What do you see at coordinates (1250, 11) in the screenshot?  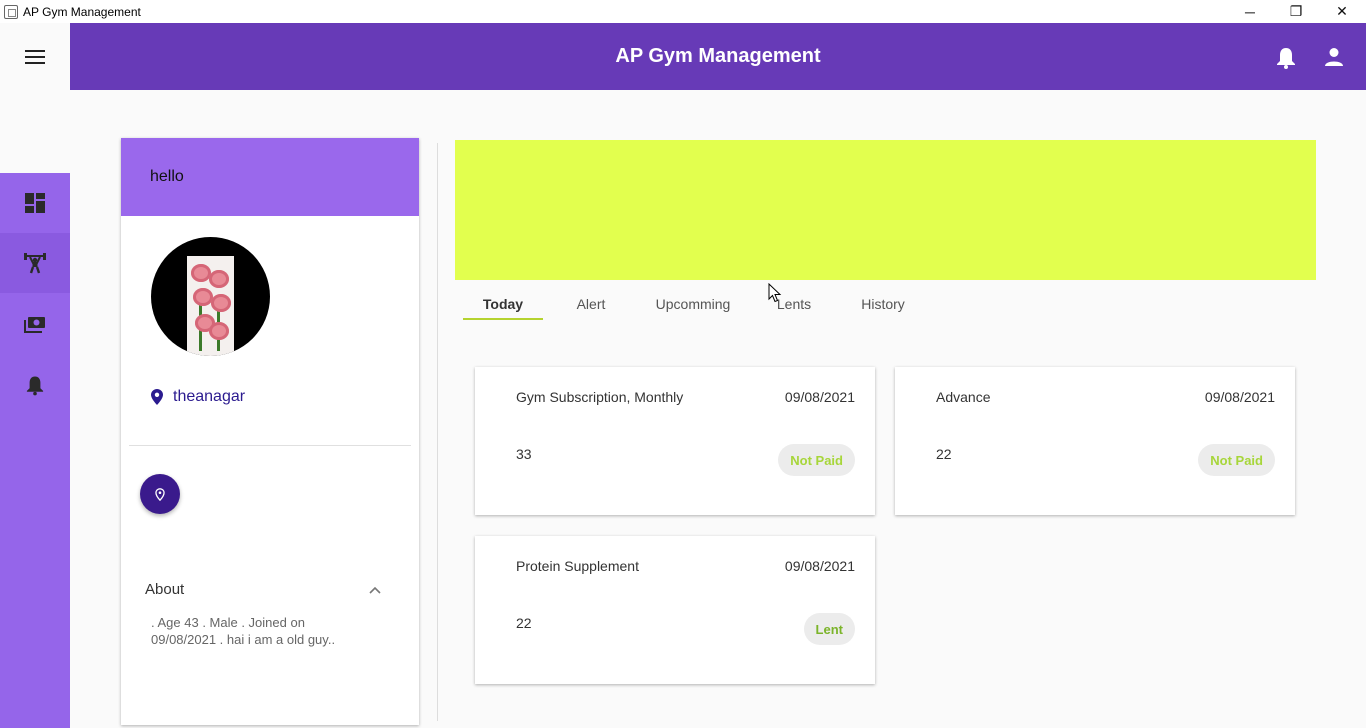 I see `minimize-button: ─` at bounding box center [1250, 11].